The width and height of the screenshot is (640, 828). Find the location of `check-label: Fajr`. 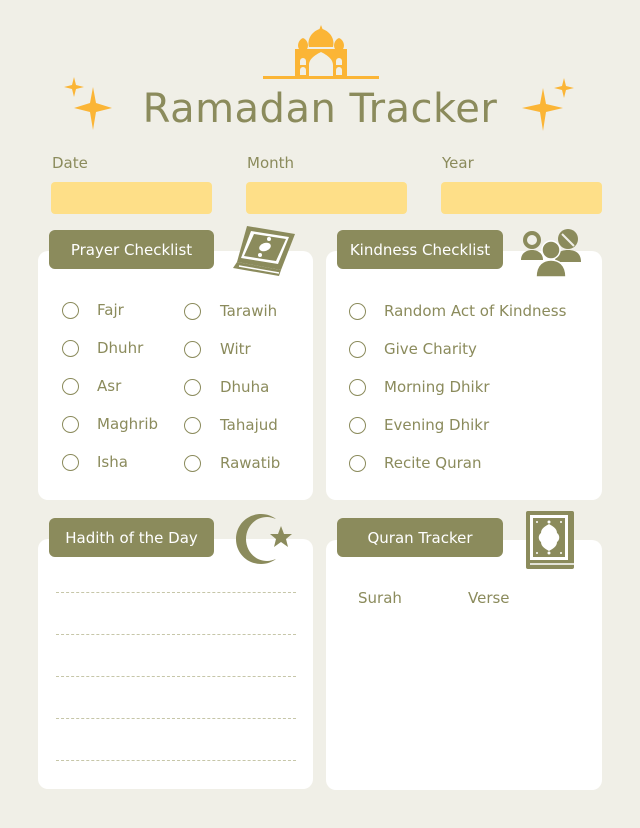

check-label: Fajr is located at coordinates (110, 310).